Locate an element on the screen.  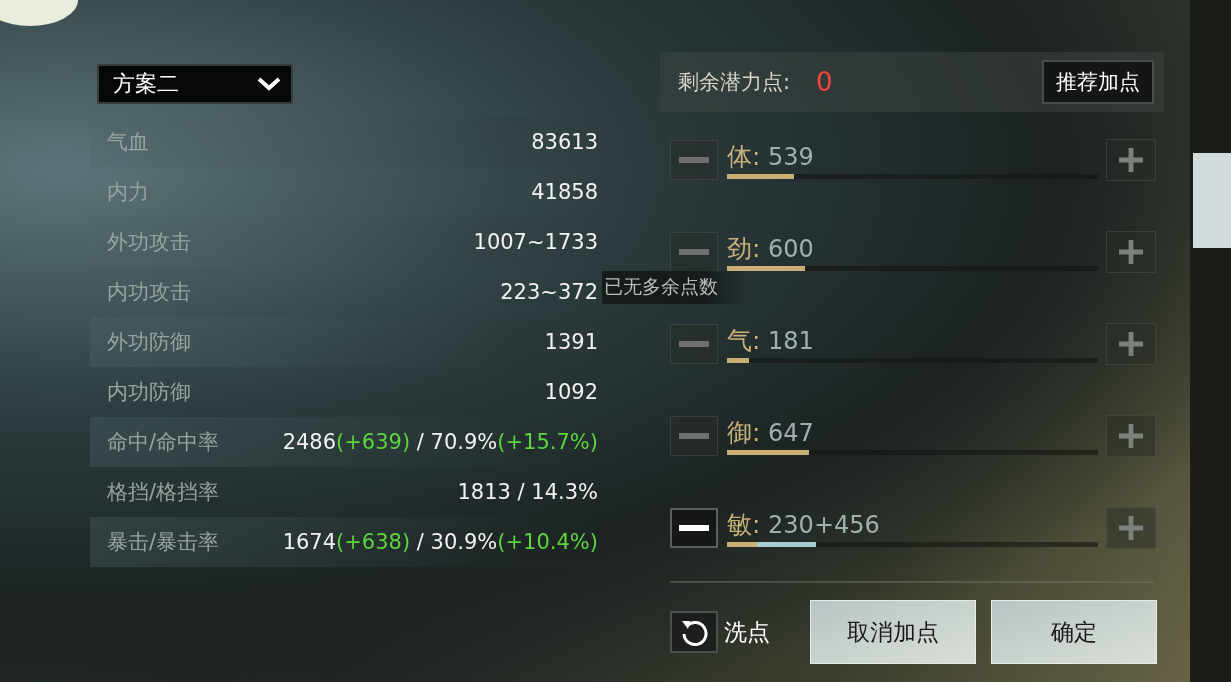
stat-value: 2486(+639) / 70.9%(+15.7%) is located at coordinates (440, 442).